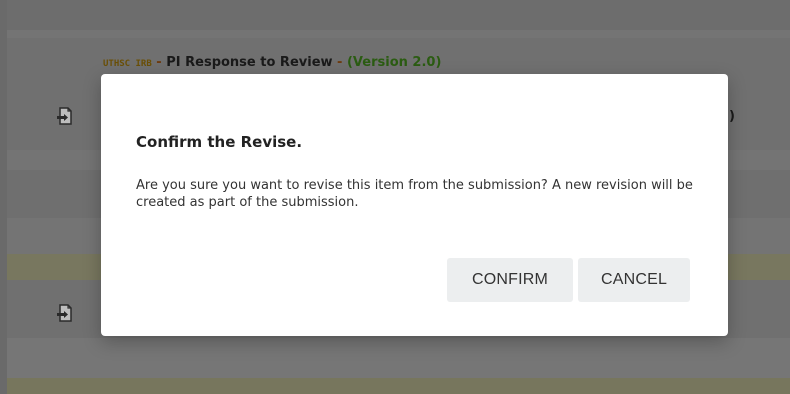 This screenshot has width=790, height=394. What do you see at coordinates (219, 142) in the screenshot?
I see `dialog-title: Confirm the Revise.` at bounding box center [219, 142].